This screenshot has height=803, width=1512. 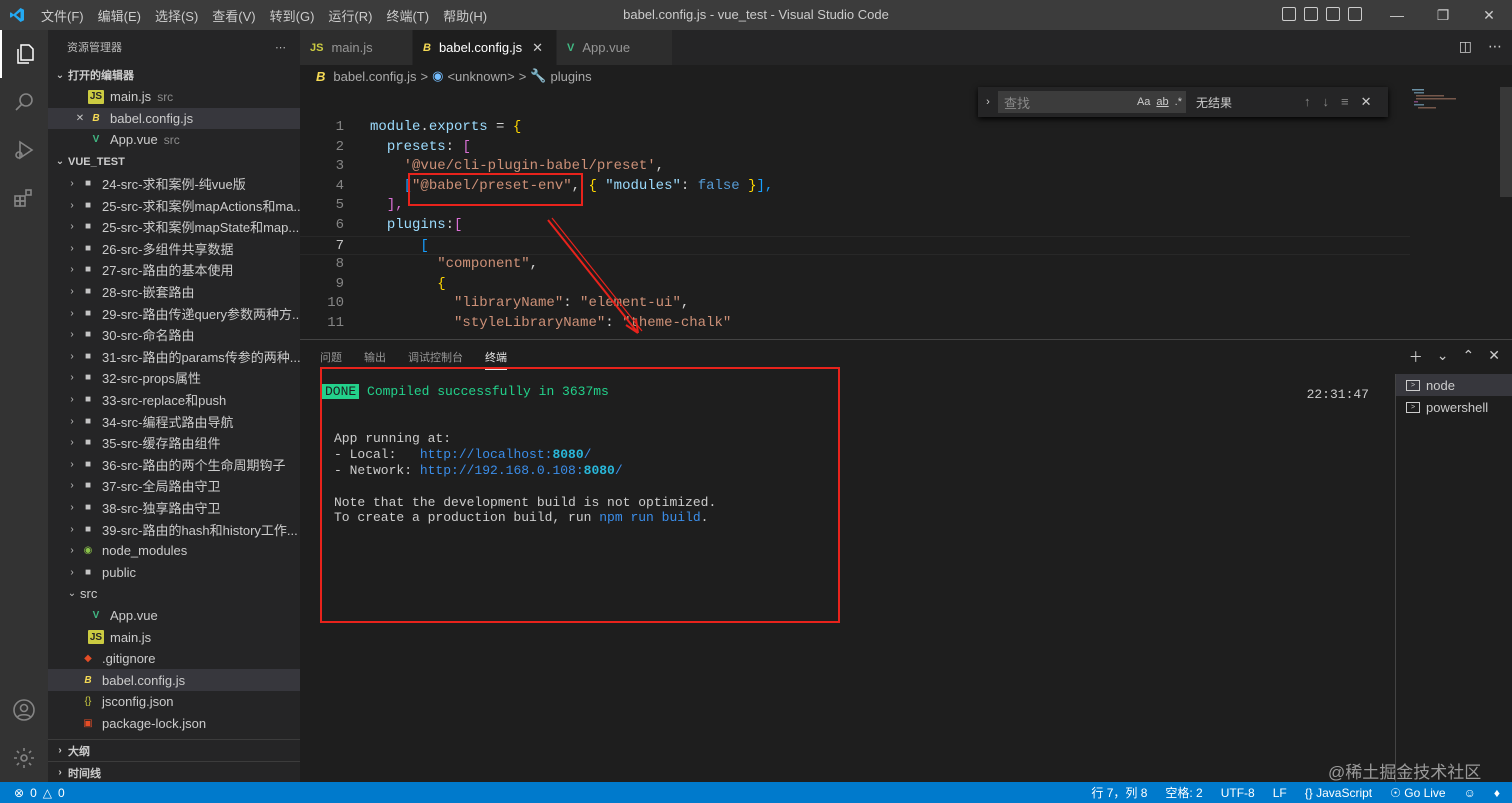 I want to click on folder-node-modules: › ◉ node_modules, so click(x=174, y=551).